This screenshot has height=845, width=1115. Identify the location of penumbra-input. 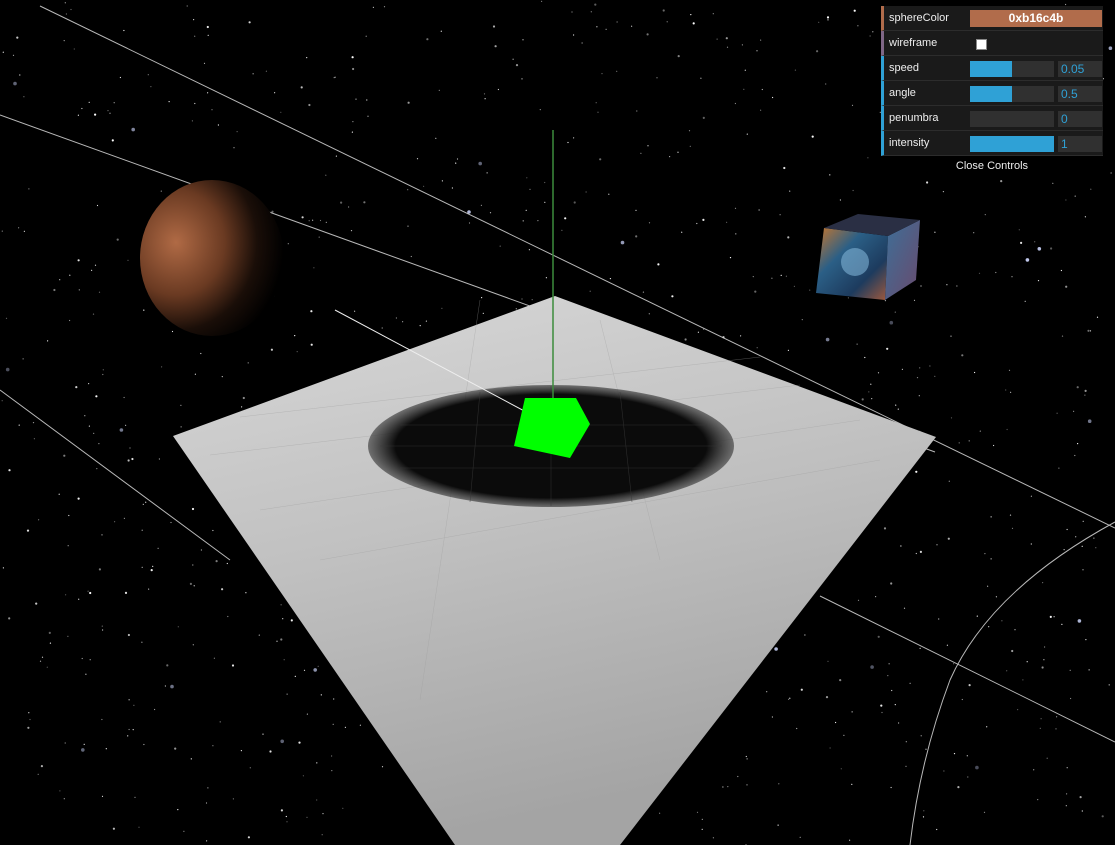
(1080, 119).